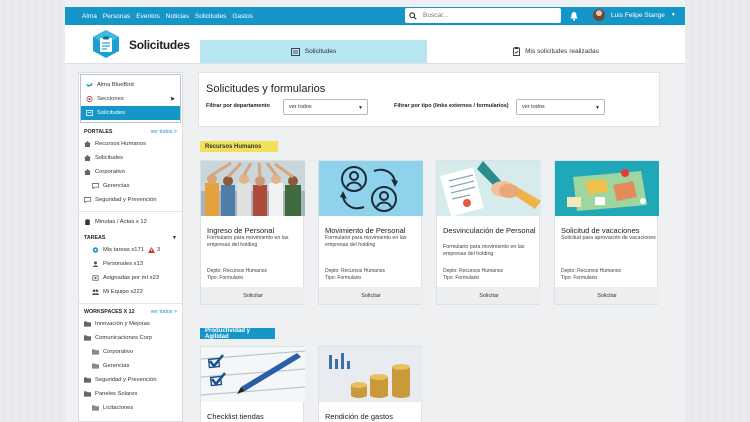  I want to click on sidebar-item-personales: Personales x13, so click(130, 264).